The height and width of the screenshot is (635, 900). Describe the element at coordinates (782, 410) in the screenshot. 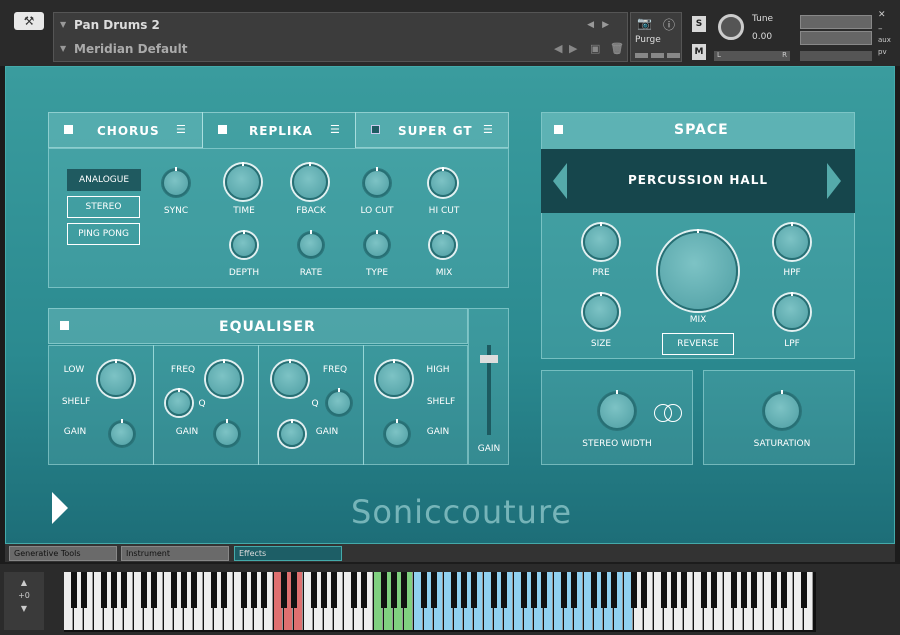

I see `saturation-knob` at that location.